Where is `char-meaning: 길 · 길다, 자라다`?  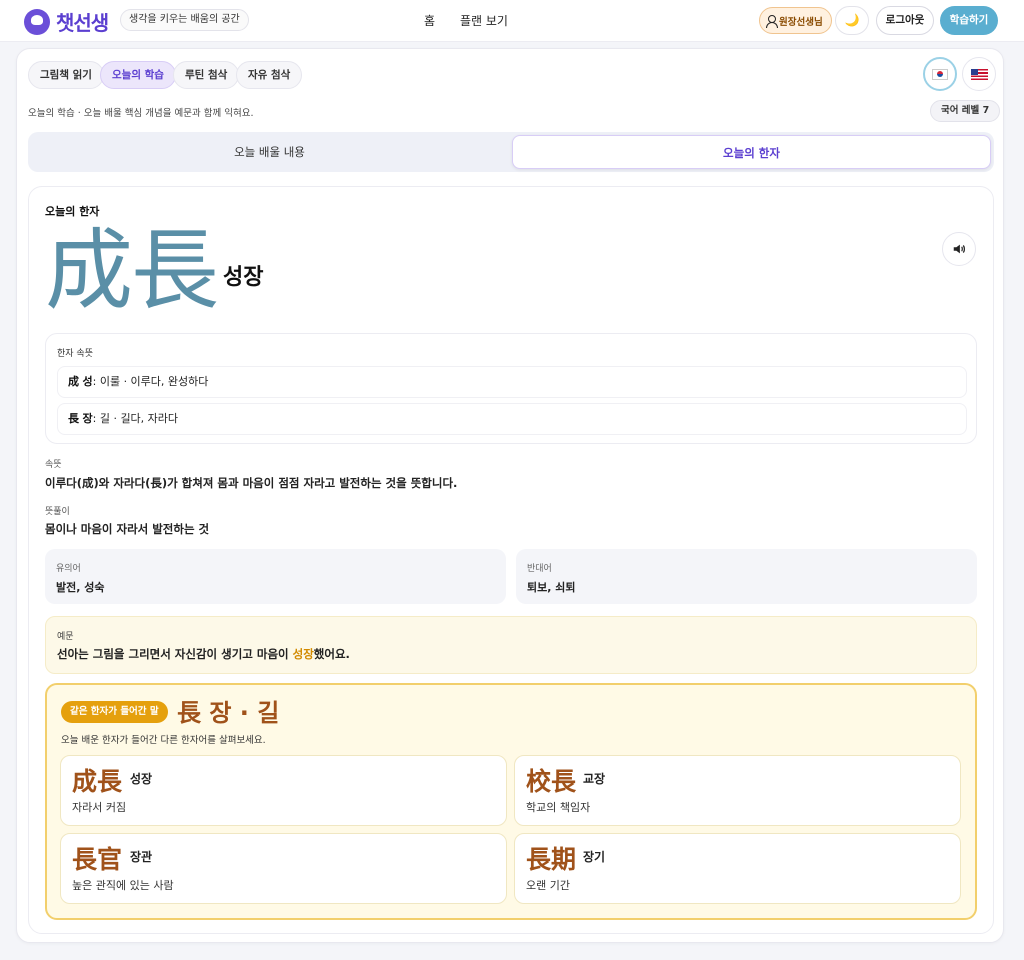
char-meaning: 길 · 길다, 자라다 is located at coordinates (139, 418).